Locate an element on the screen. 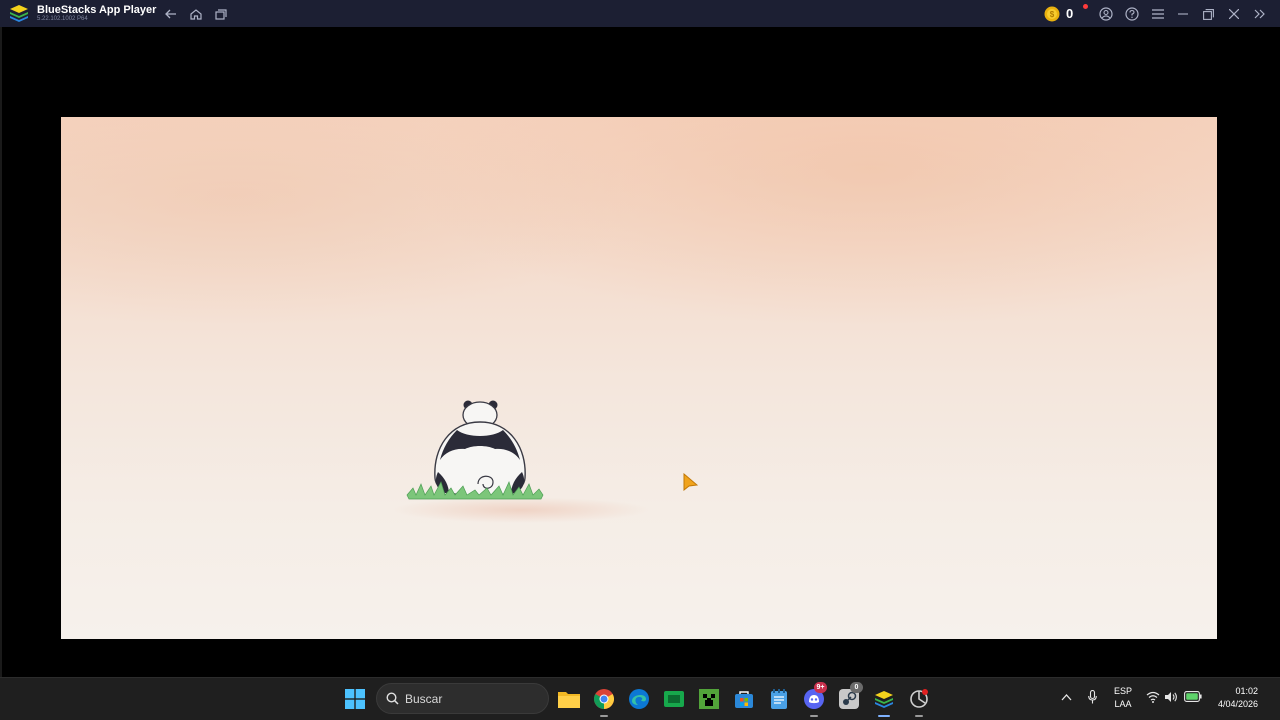 The height and width of the screenshot is (720, 1280). microphone-icon is located at coordinates (1092, 697).